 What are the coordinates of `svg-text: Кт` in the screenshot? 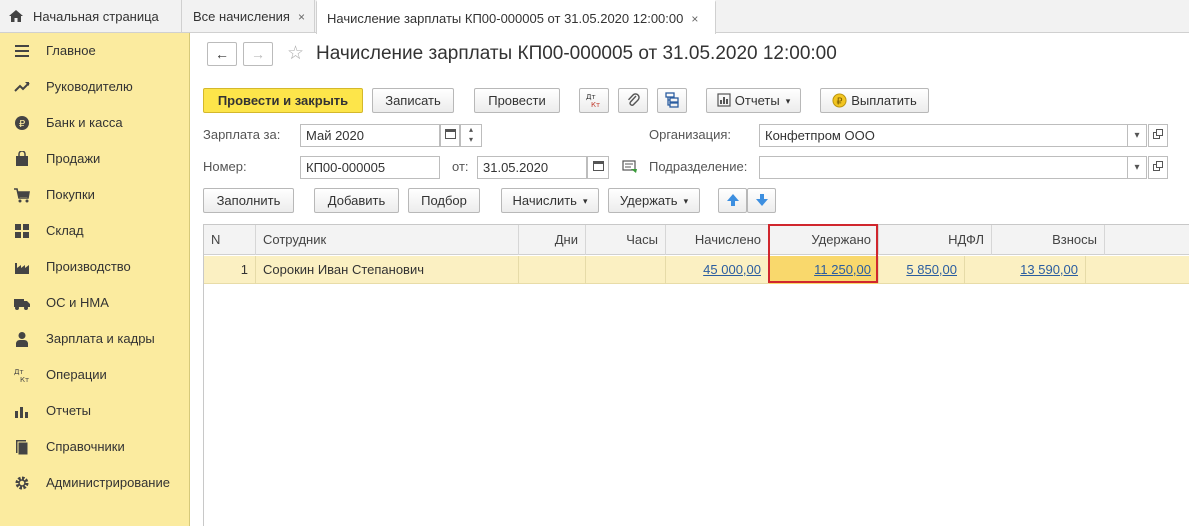 It's located at (595, 105).